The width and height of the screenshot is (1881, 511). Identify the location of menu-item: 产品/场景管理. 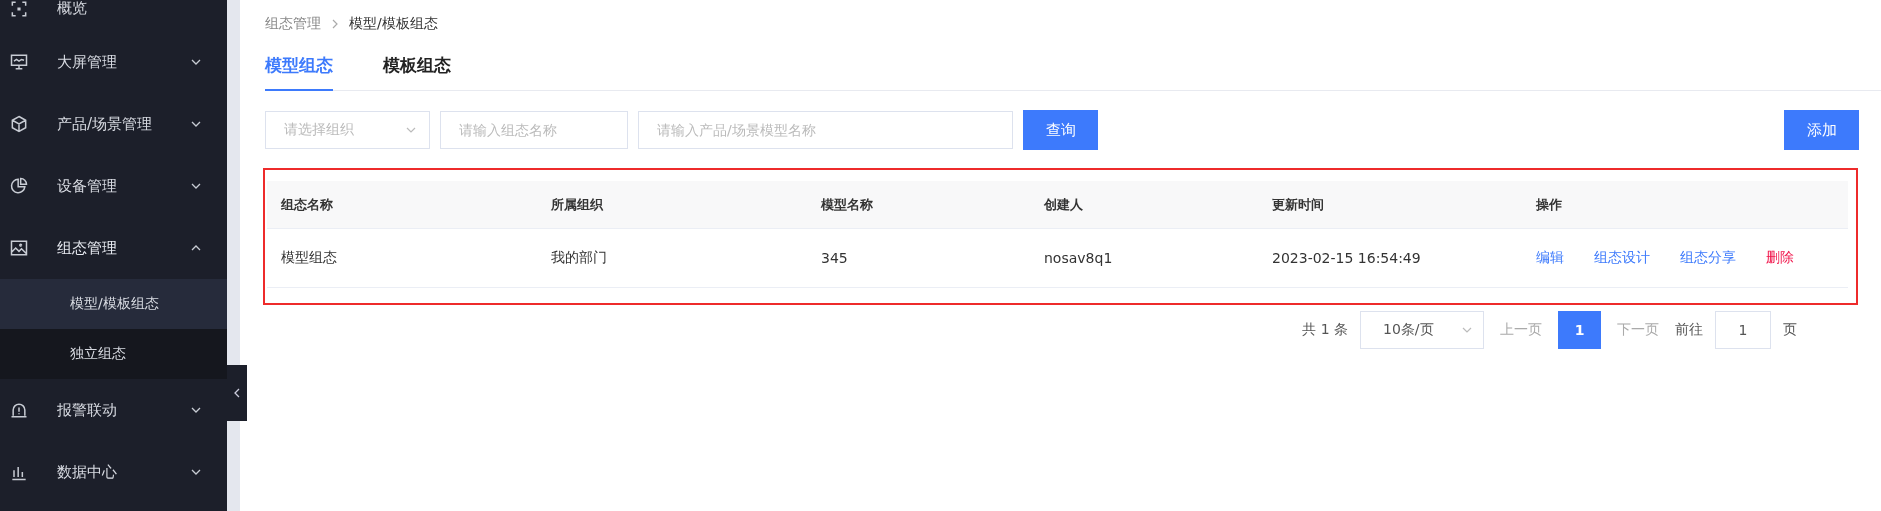
(113, 124).